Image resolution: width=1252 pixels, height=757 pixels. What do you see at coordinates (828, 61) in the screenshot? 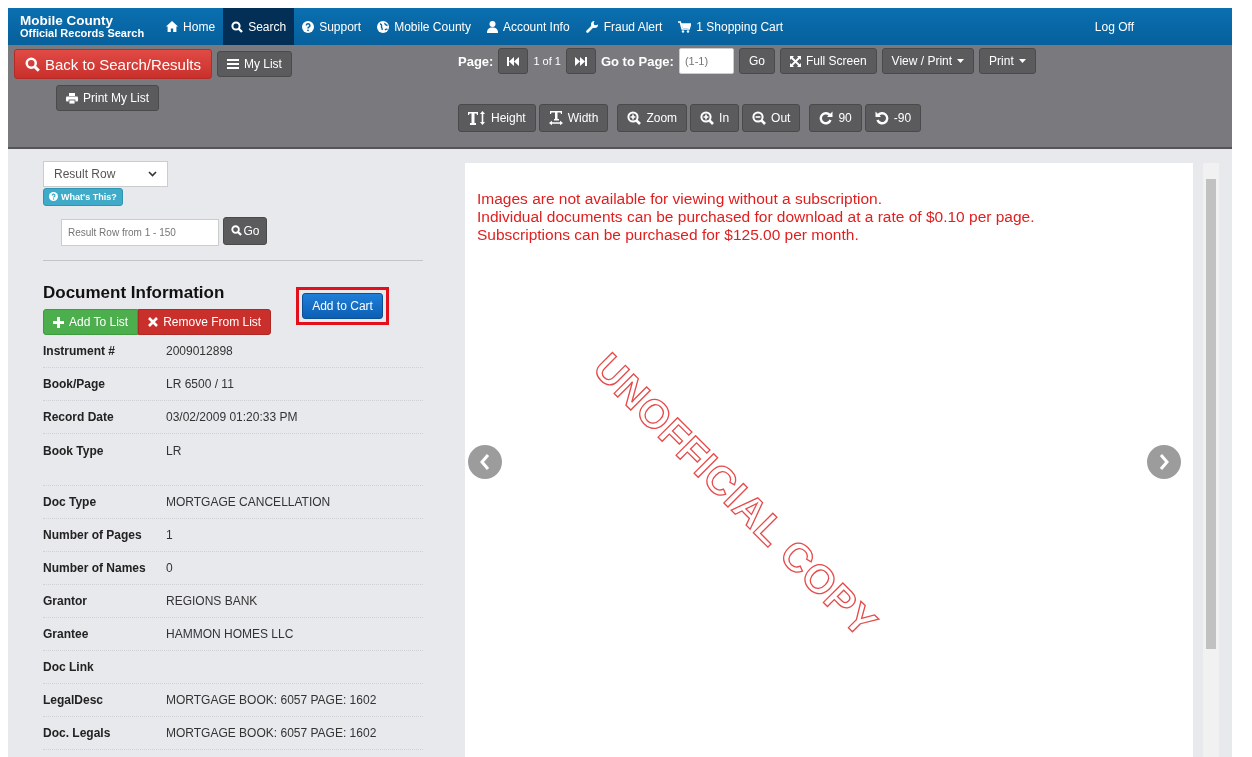
I see `full-screen-button: Full Screen` at bounding box center [828, 61].